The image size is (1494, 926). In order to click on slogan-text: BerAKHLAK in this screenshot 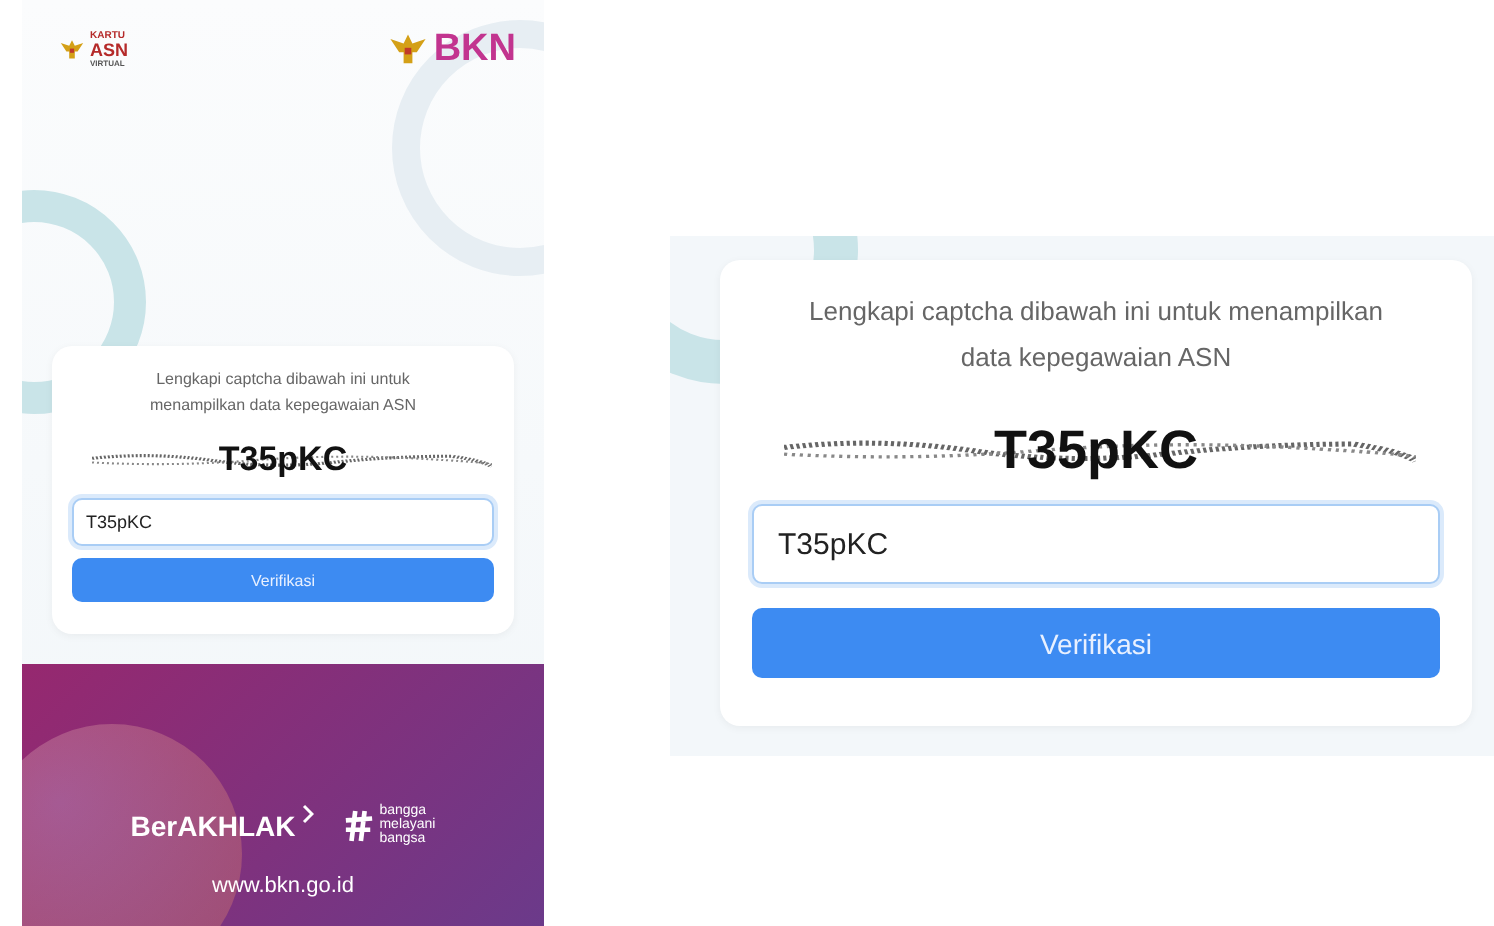, I will do `click(213, 825)`.